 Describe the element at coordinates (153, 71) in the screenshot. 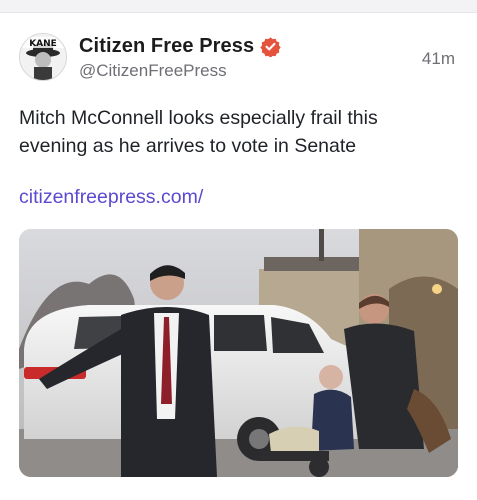

I see `author-handle: @CitizenFreePress` at that location.